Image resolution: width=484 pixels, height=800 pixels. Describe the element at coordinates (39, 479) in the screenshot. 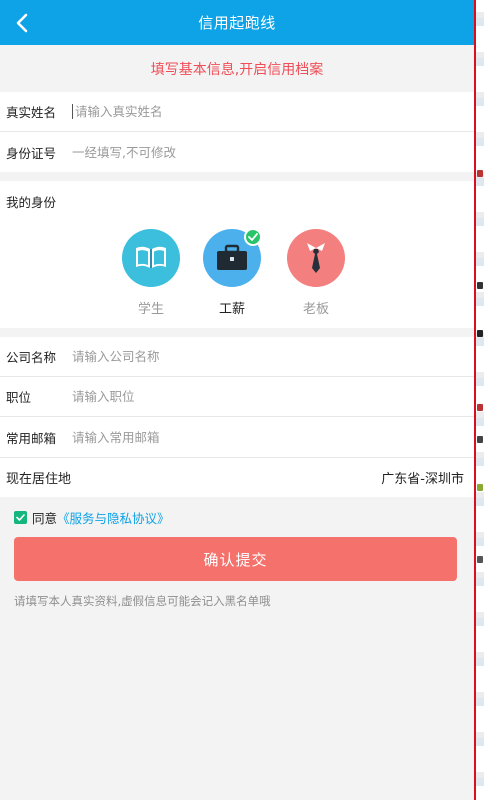

I see `residence-label: 现在居住地` at that location.